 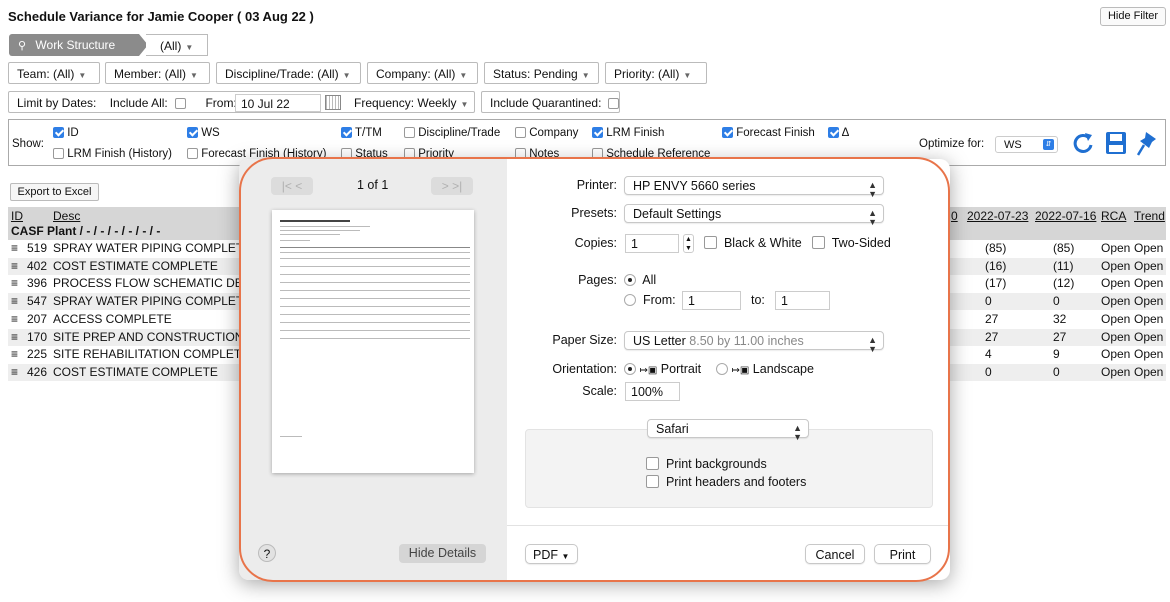 I want to click on hide-details-button: Hide Details, so click(x=442, y=553).